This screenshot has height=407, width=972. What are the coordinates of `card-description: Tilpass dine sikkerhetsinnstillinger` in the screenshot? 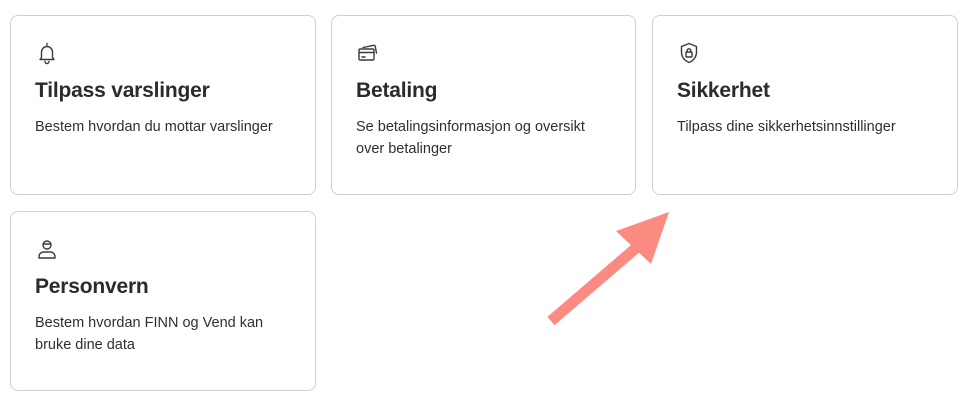 It's located at (786, 127).